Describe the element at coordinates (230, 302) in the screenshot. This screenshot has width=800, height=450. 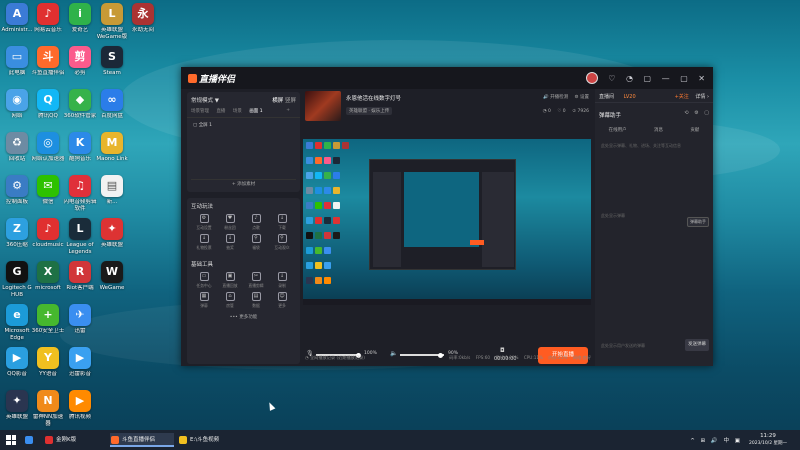
I see `tool-item: ⌂ 房管` at that location.